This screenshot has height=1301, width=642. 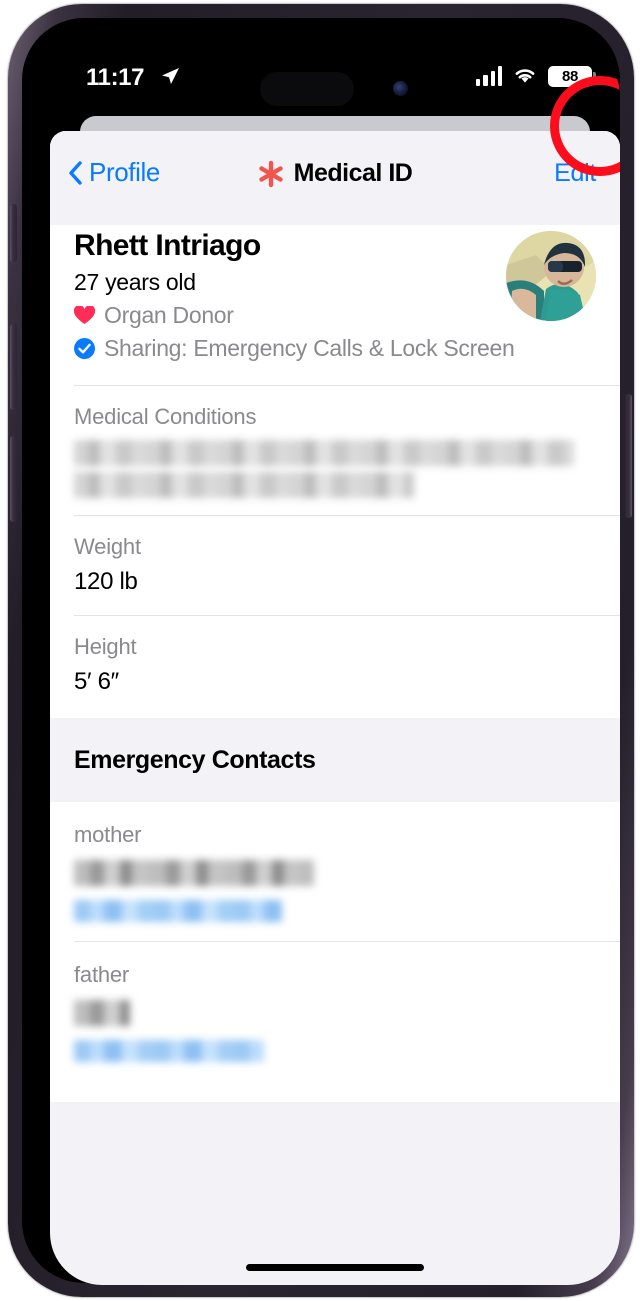 What do you see at coordinates (335, 566) in the screenshot?
I see `field-weight: Weight 120 lb` at bounding box center [335, 566].